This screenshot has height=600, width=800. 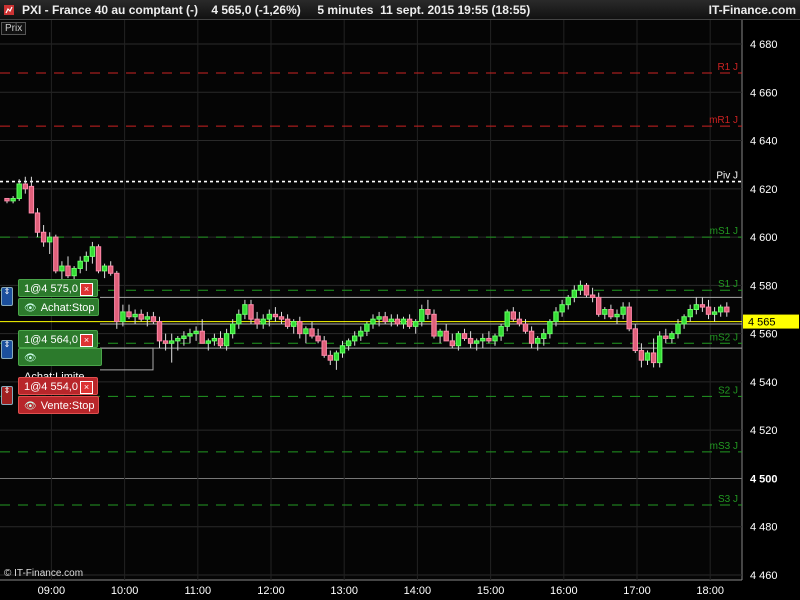 What do you see at coordinates (762, 323) in the screenshot?
I see `current-price-label: 4 565` at bounding box center [762, 323].